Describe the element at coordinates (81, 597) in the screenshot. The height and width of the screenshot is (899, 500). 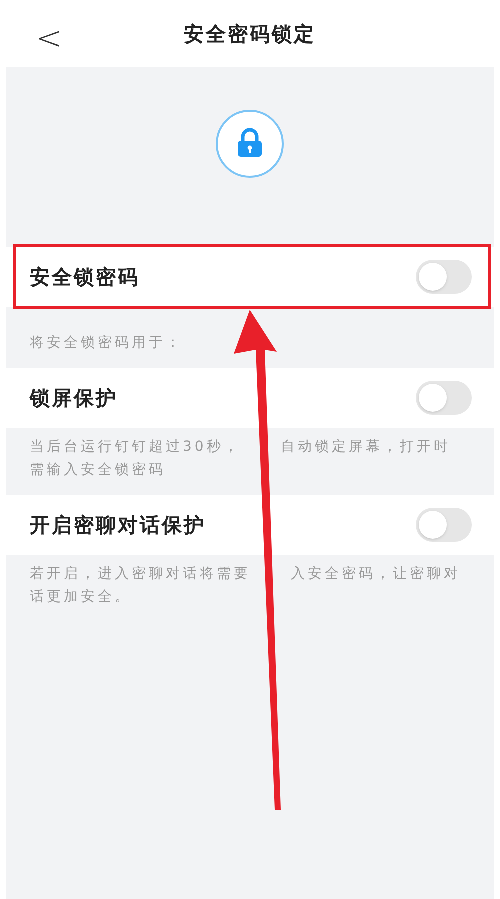
I see `description-text: 话更加安全。` at that location.